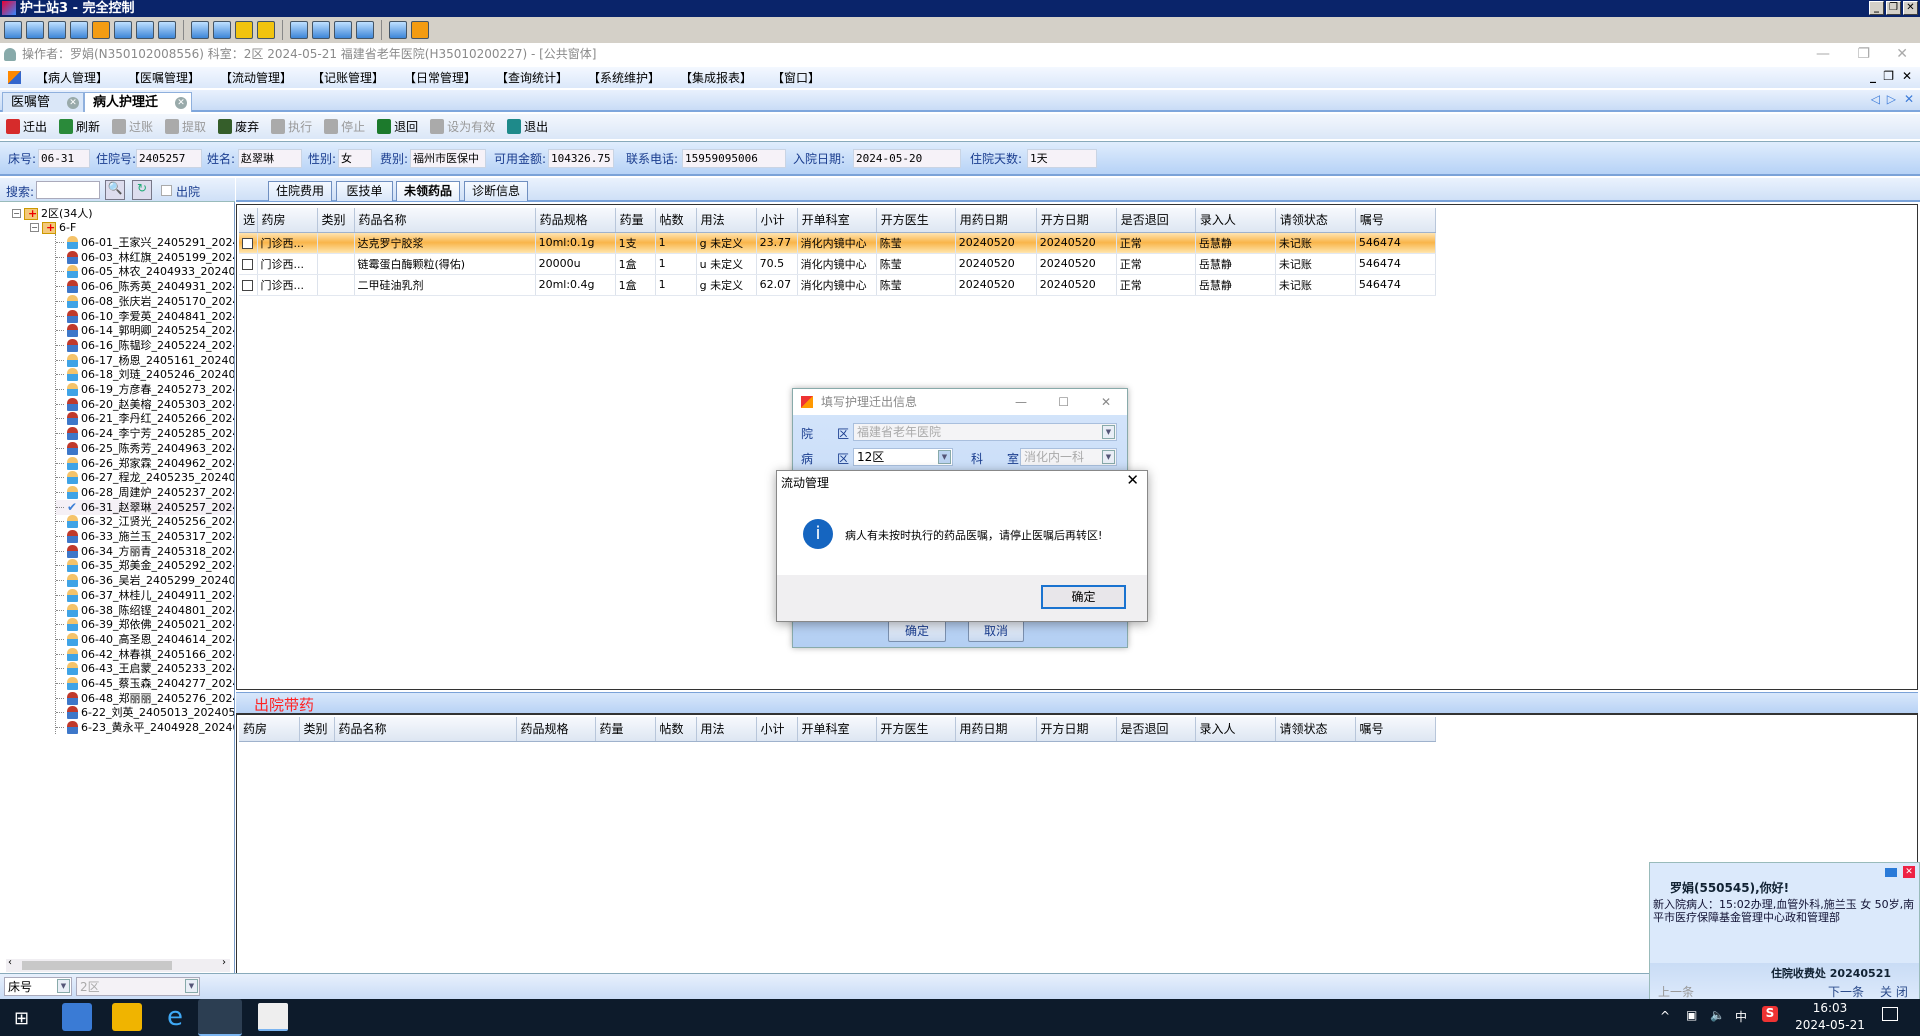 This screenshot has width=1920, height=1036. Describe the element at coordinates (1063, 402) in the screenshot. I see `dialog-maximize-button: ☐` at that location.